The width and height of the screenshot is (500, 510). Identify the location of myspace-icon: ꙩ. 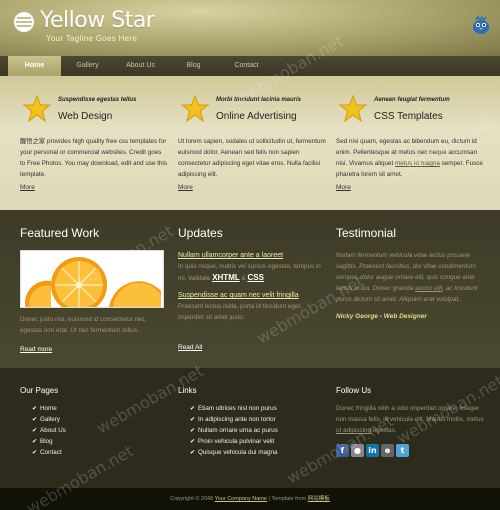
(387, 450).